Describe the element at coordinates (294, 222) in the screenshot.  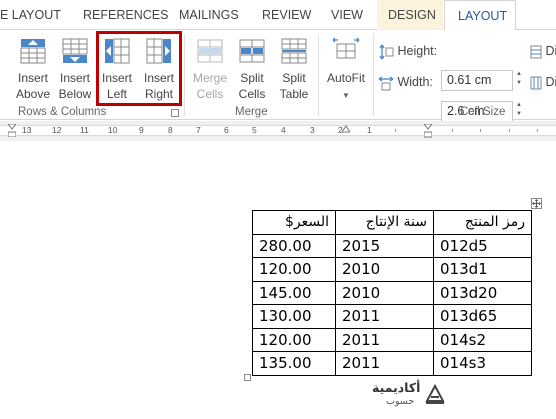
I see `header-price: السعر$` at that location.